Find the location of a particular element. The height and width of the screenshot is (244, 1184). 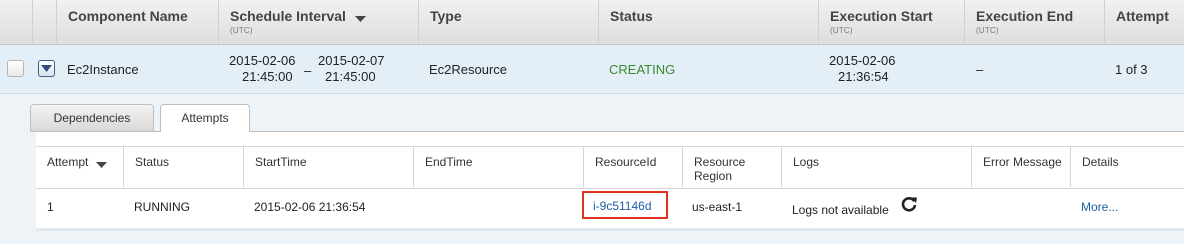

column-label: Details is located at coordinates (1100, 162).